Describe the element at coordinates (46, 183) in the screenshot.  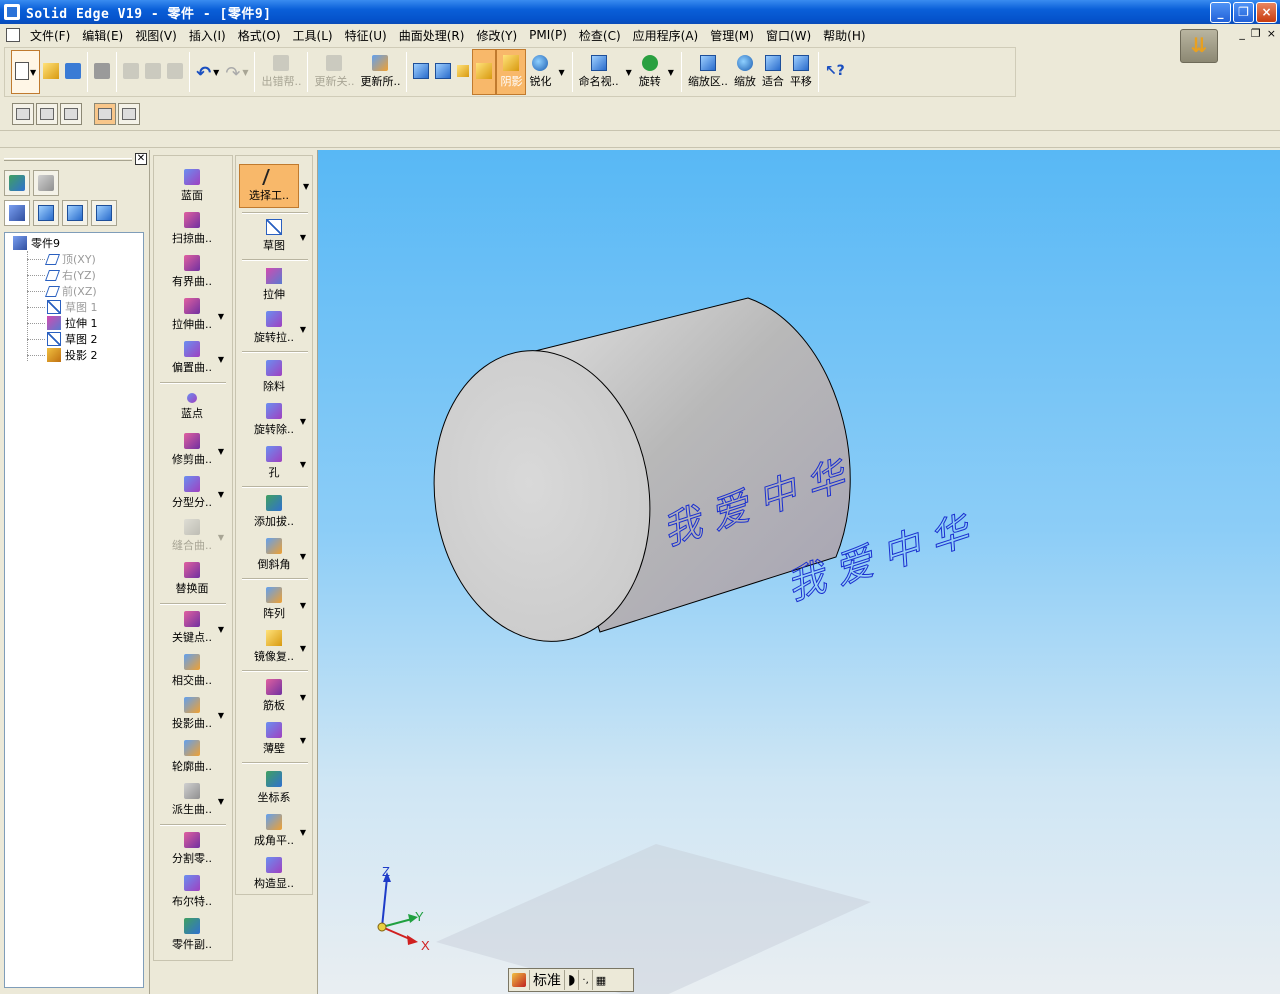
I see `tab-family` at that location.